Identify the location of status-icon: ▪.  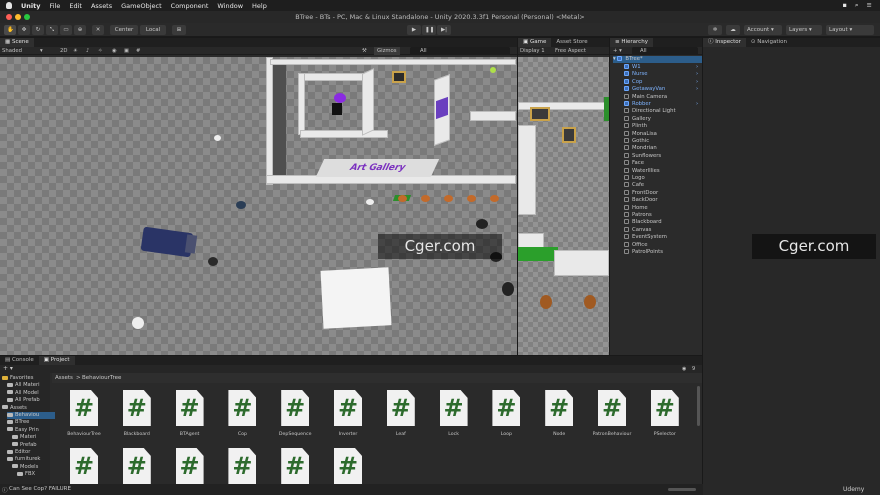
(845, 5).